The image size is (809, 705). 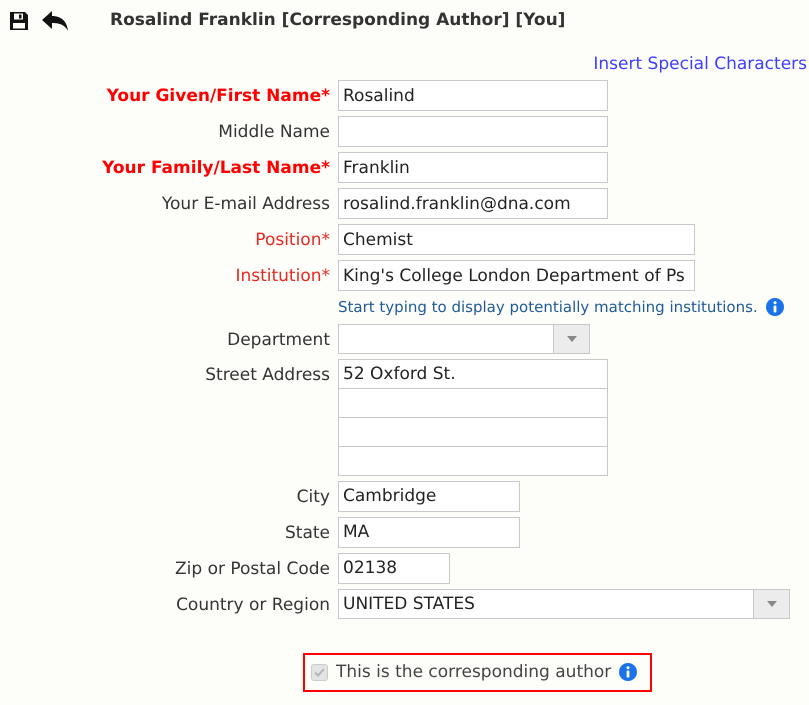 I want to click on field-label: Institution*, so click(x=282, y=276).